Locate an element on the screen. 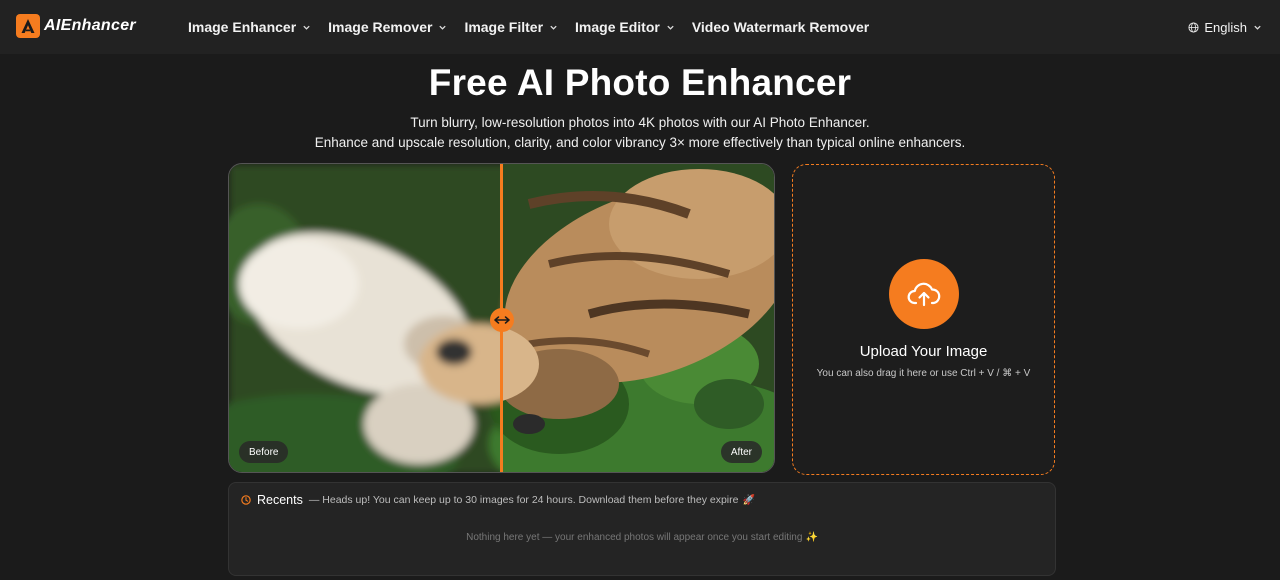  nav-image-remover: Image Remover is located at coordinates (387, 27).